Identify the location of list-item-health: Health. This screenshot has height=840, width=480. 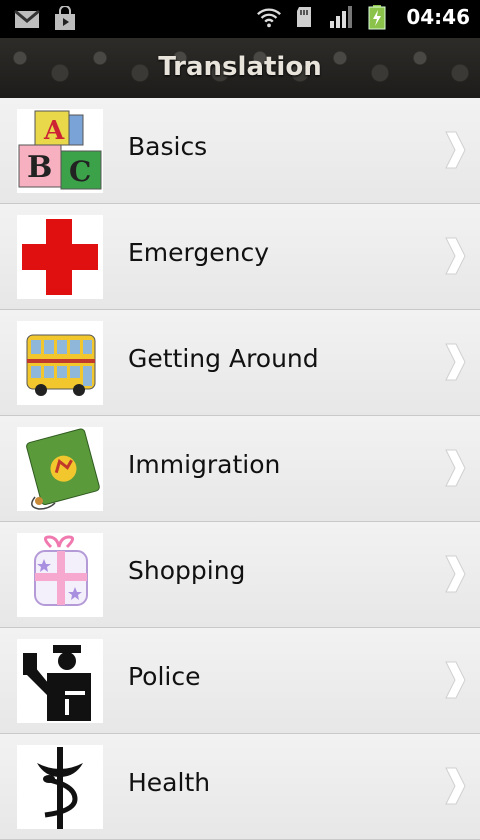
(240, 787).